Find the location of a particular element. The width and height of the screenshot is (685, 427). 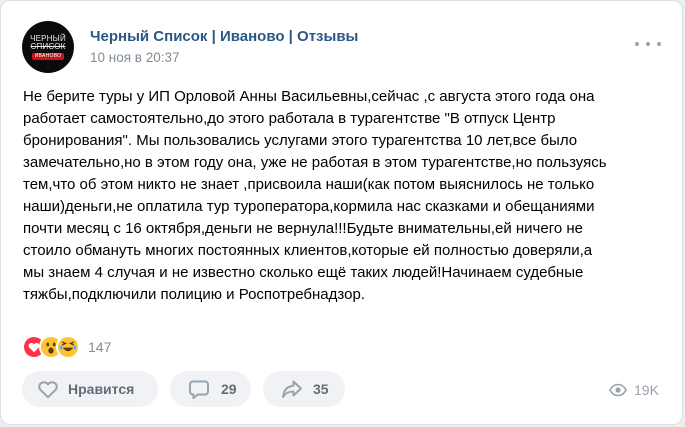

reactions-summary: 147 is located at coordinates (67, 347).